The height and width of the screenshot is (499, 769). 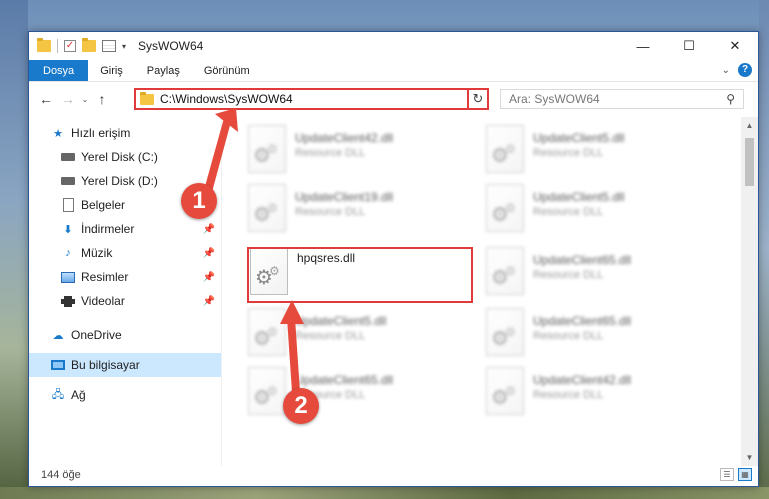 What do you see at coordinates (749, 125) in the screenshot?
I see `scroll-up-icon: ▲` at bounding box center [749, 125].